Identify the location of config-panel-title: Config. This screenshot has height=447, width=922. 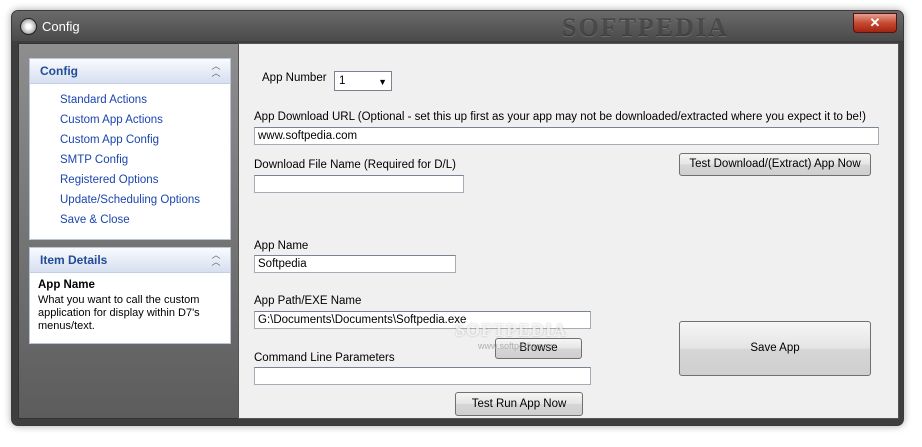
(59, 71).